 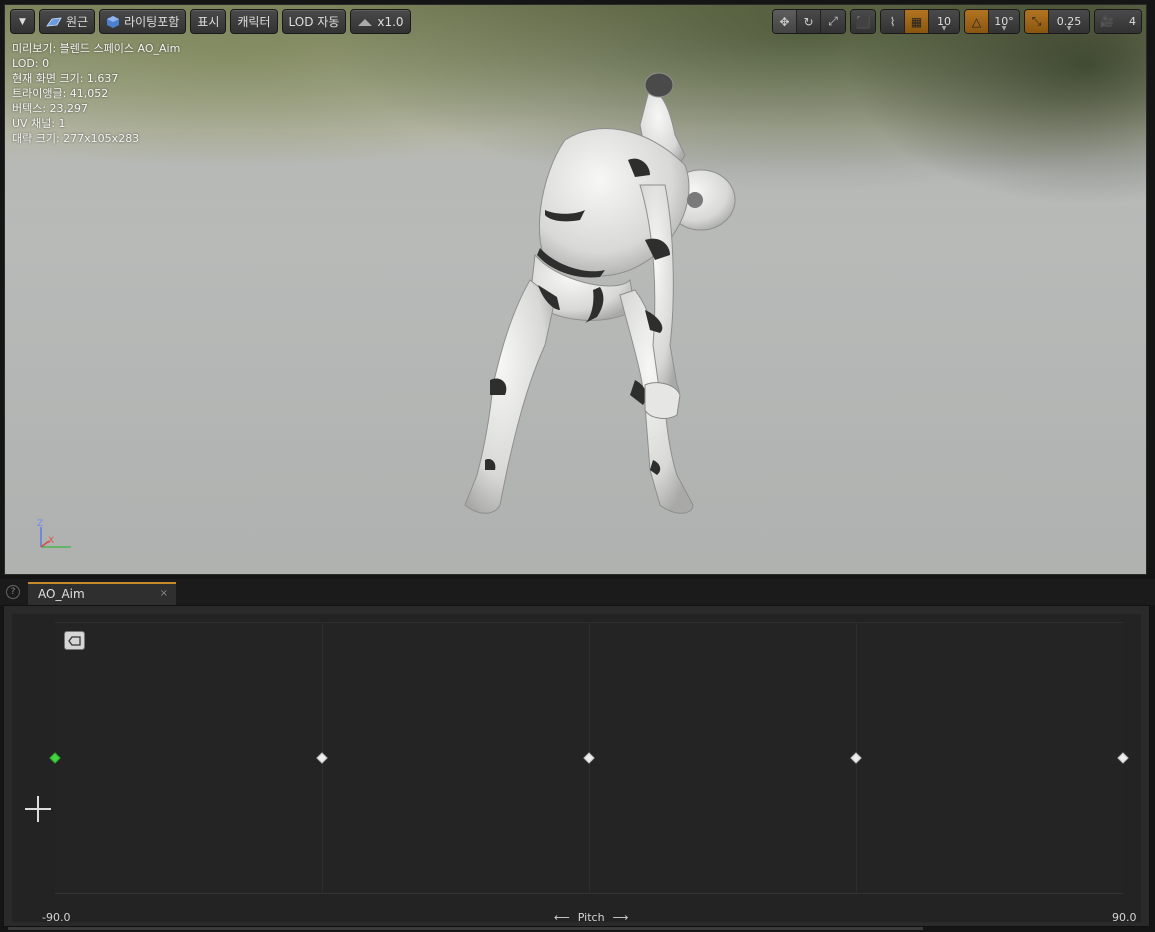 What do you see at coordinates (600, 293) in the screenshot?
I see `mannequin-model` at bounding box center [600, 293].